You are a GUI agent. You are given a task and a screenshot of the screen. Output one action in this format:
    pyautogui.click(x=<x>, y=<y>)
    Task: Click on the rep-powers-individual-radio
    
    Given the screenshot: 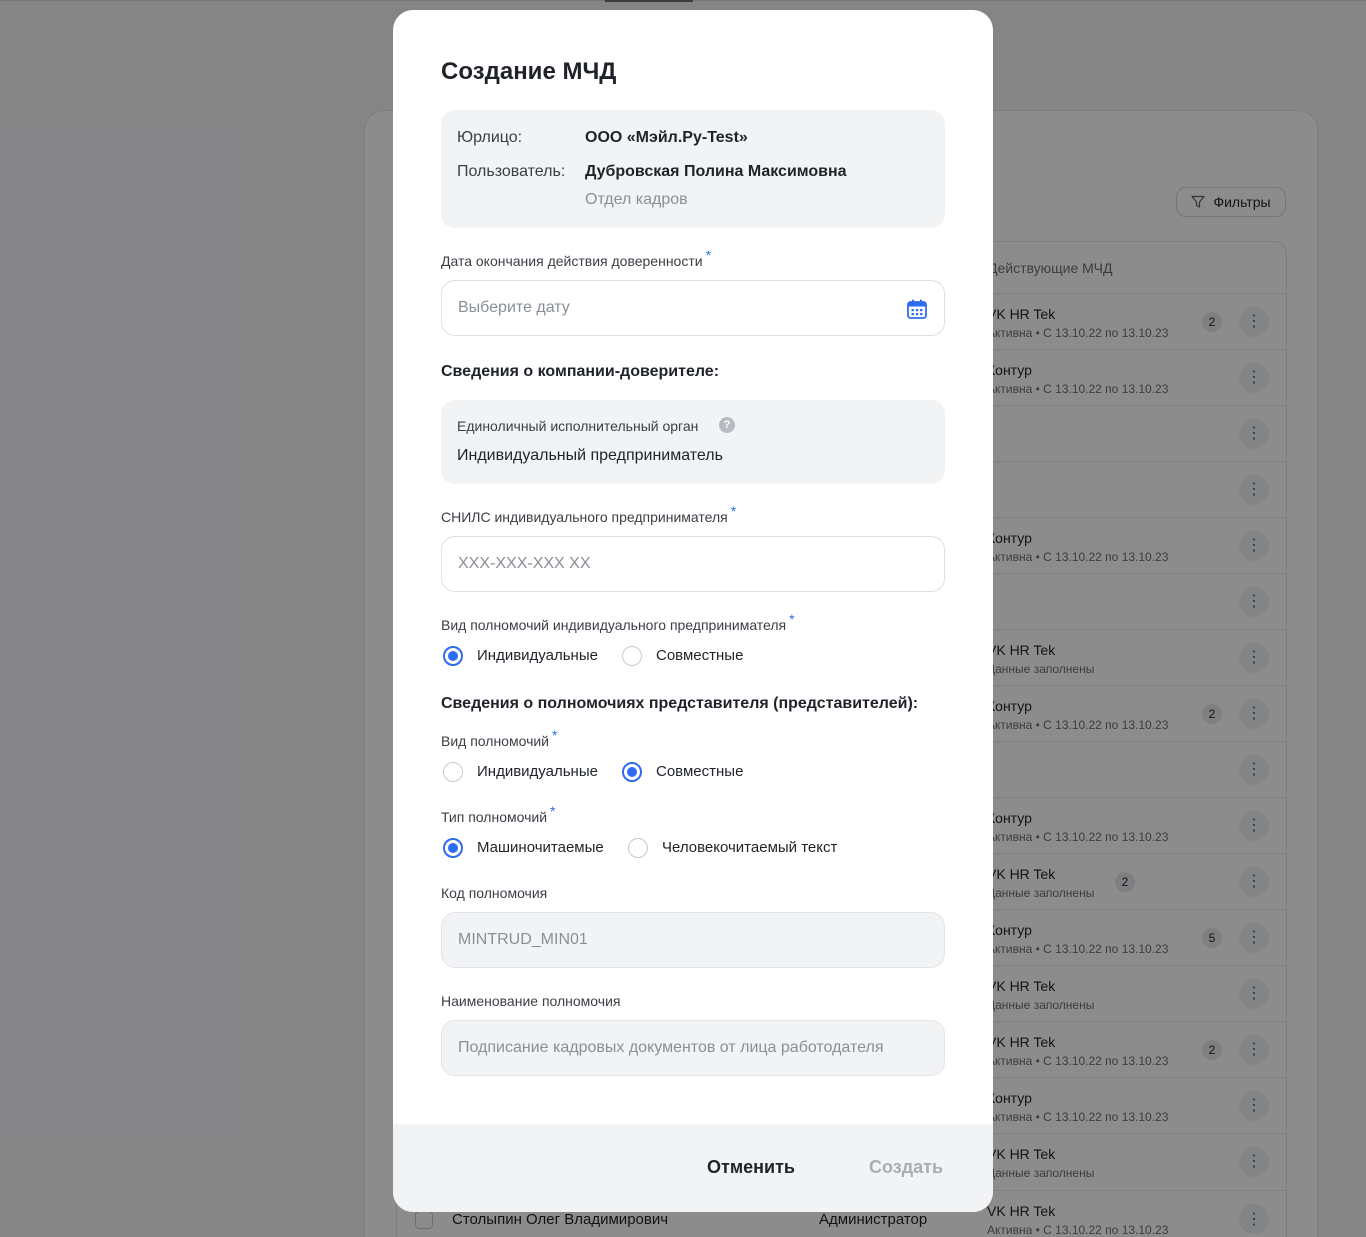 What is the action you would take?
    pyautogui.click(x=453, y=772)
    